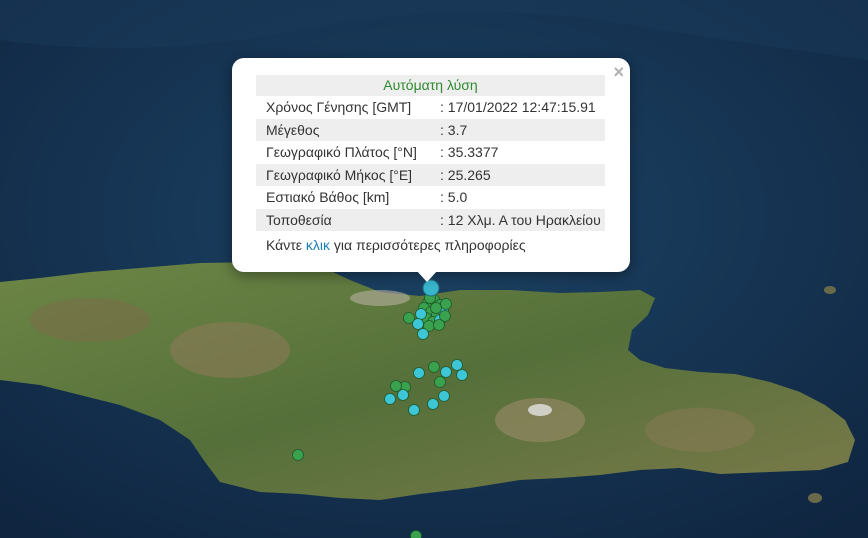 This screenshot has width=868, height=538. What do you see at coordinates (328, 197) in the screenshot?
I see `info-label: Εστιακό Βάθος [km]` at bounding box center [328, 197].